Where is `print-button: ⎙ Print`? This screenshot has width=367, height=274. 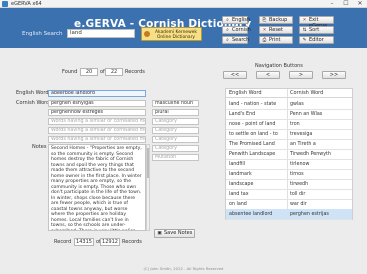
print-button: ⎙ Print is located at coordinates (276, 40).